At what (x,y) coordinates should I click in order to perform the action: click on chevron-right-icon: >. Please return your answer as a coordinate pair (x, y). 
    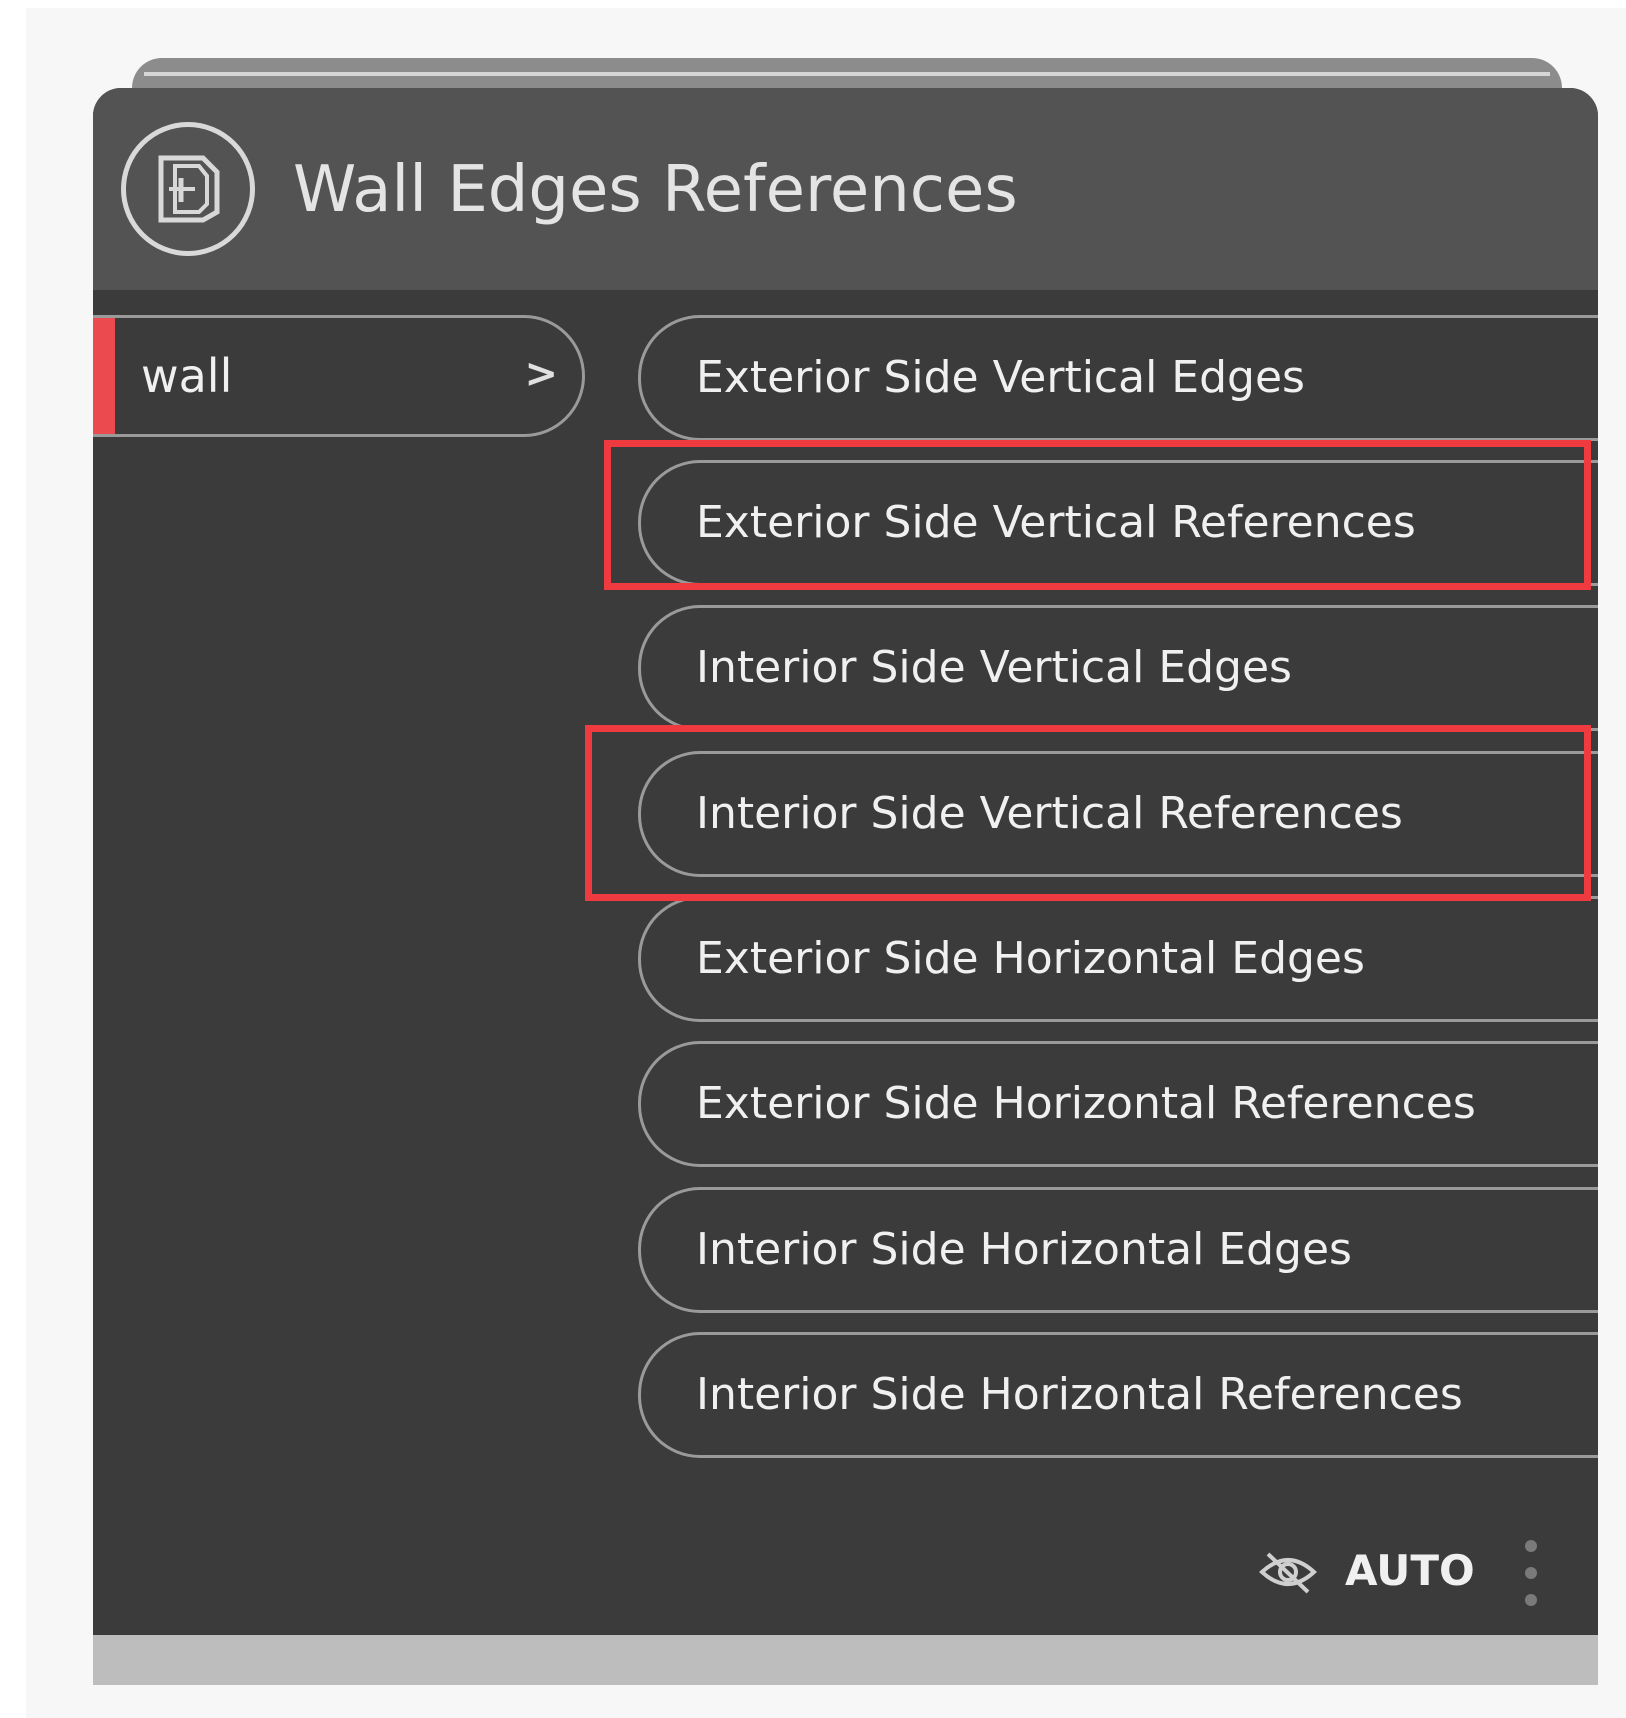
    Looking at the image, I should click on (541, 374).